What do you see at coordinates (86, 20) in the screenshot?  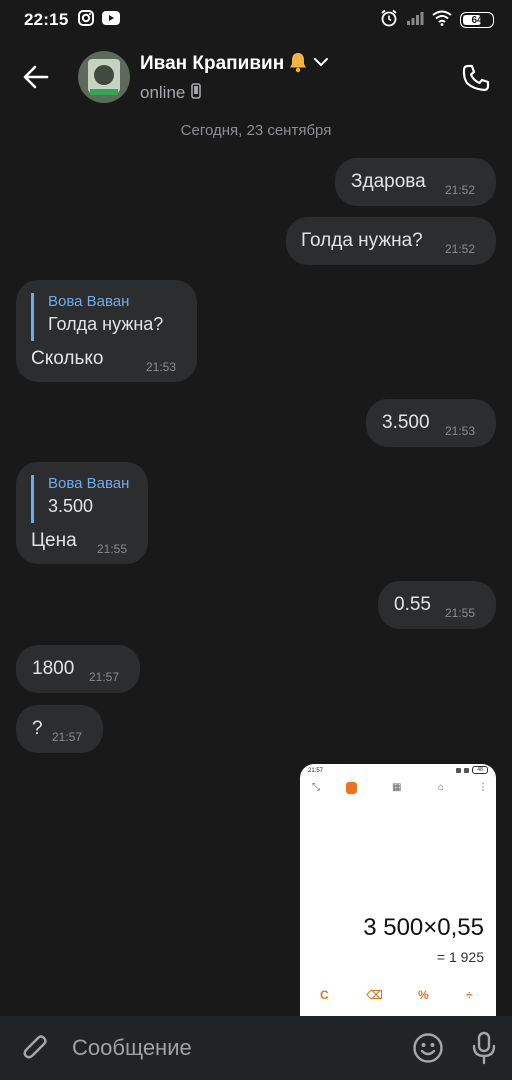 I see `instagram-icon` at bounding box center [86, 20].